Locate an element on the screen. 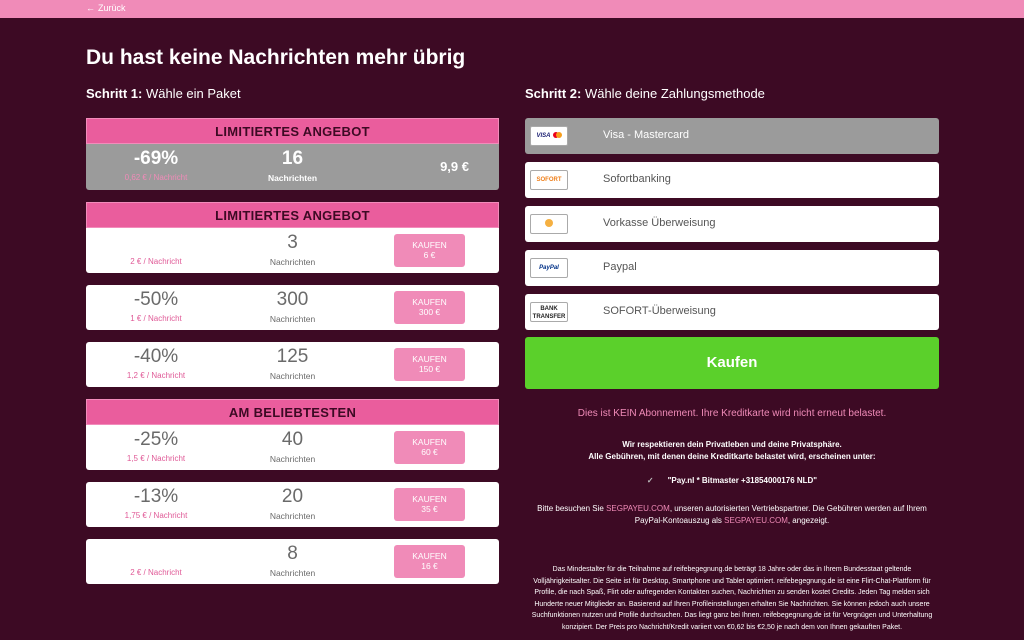  payment-option-paypal: PayPal Paypal is located at coordinates (732, 268).